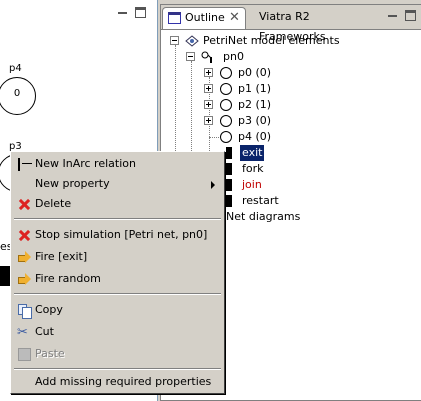 This screenshot has height=401, width=421. What do you see at coordinates (234, 18) in the screenshot?
I see `close-icon: ✕` at bounding box center [234, 18].